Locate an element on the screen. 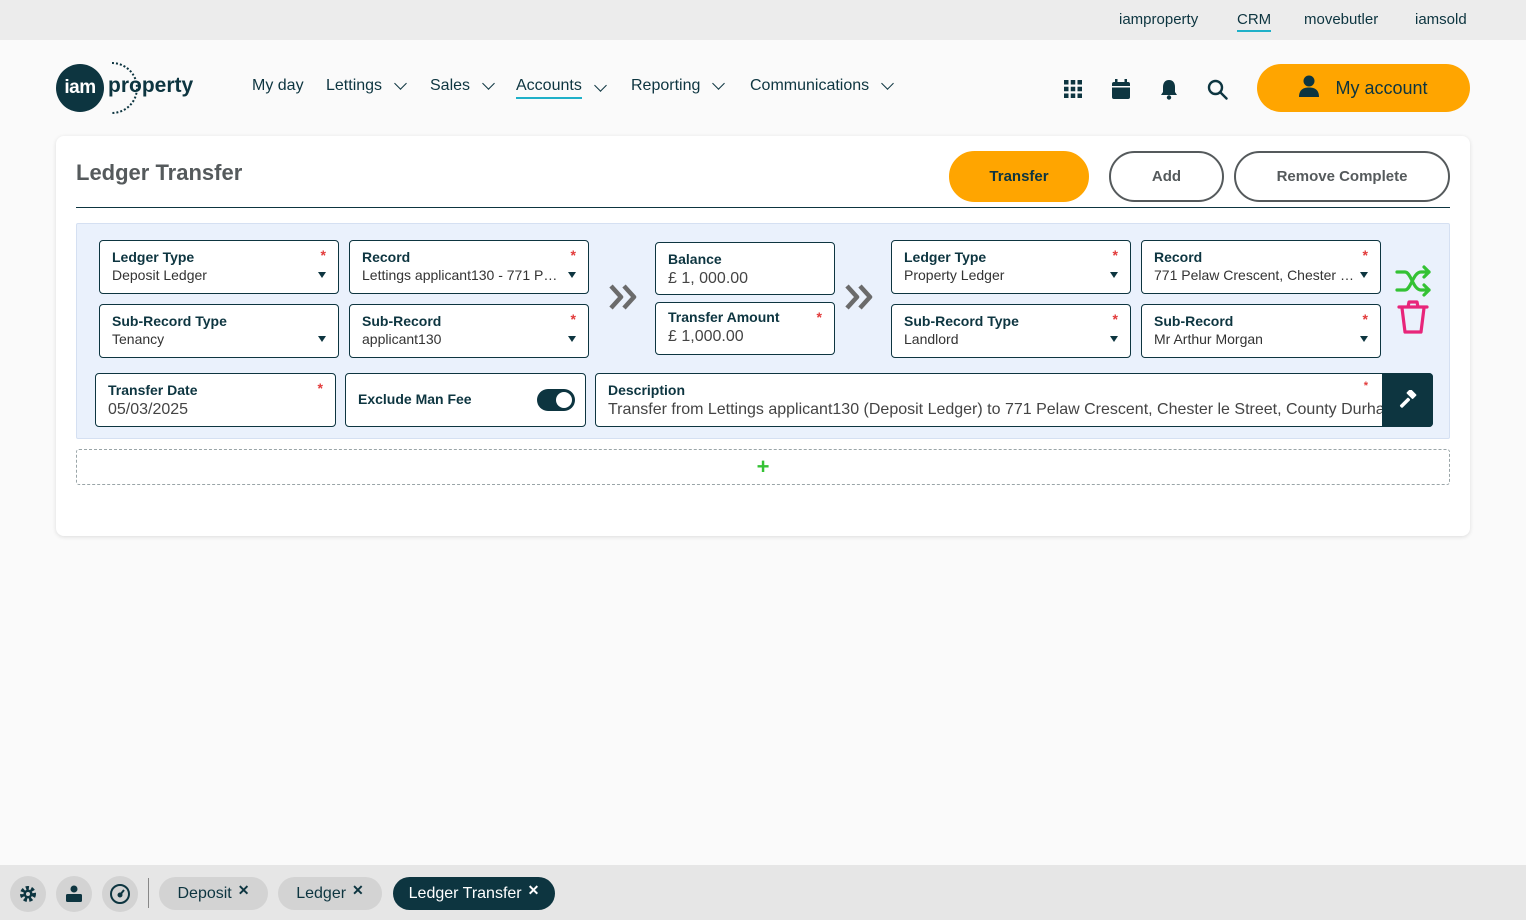 This screenshot has height=920, width=1526. to-ledger-type-select: Ledger Type Property Ledger * is located at coordinates (1011, 267).